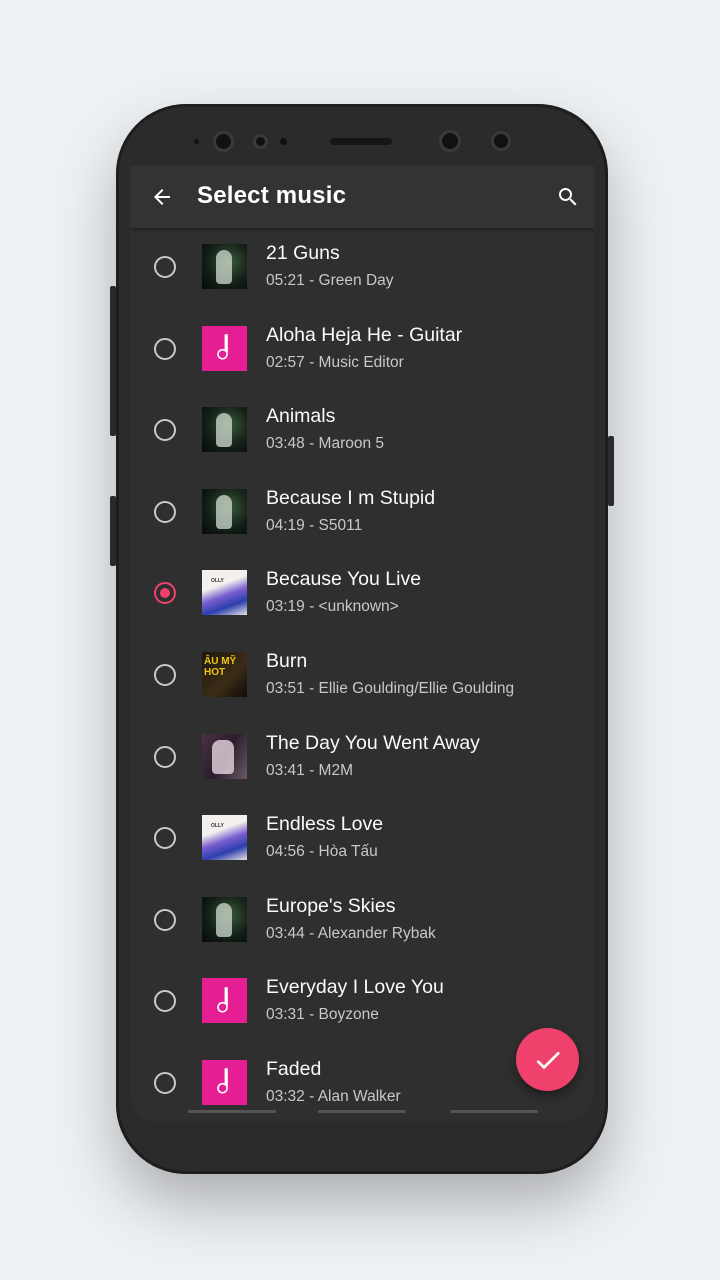  What do you see at coordinates (335, 362) in the screenshot?
I see `song-meta: 02:57 - Music Editor` at bounding box center [335, 362].